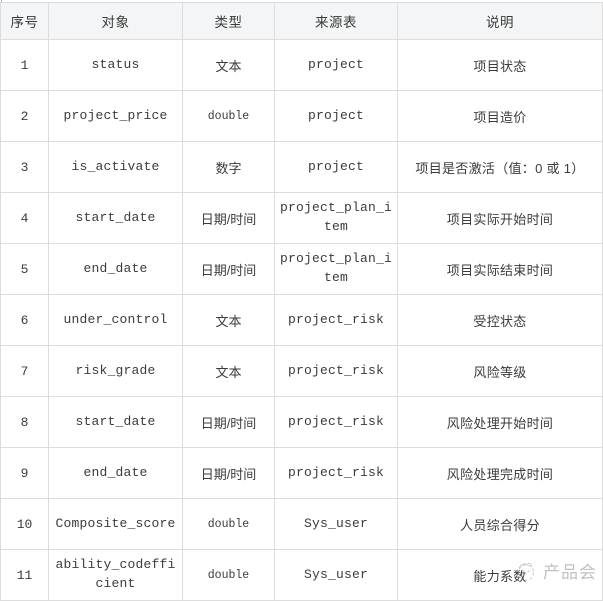  Describe the element at coordinates (500, 371) in the screenshot. I see `cell-description: 风险等级` at that location.